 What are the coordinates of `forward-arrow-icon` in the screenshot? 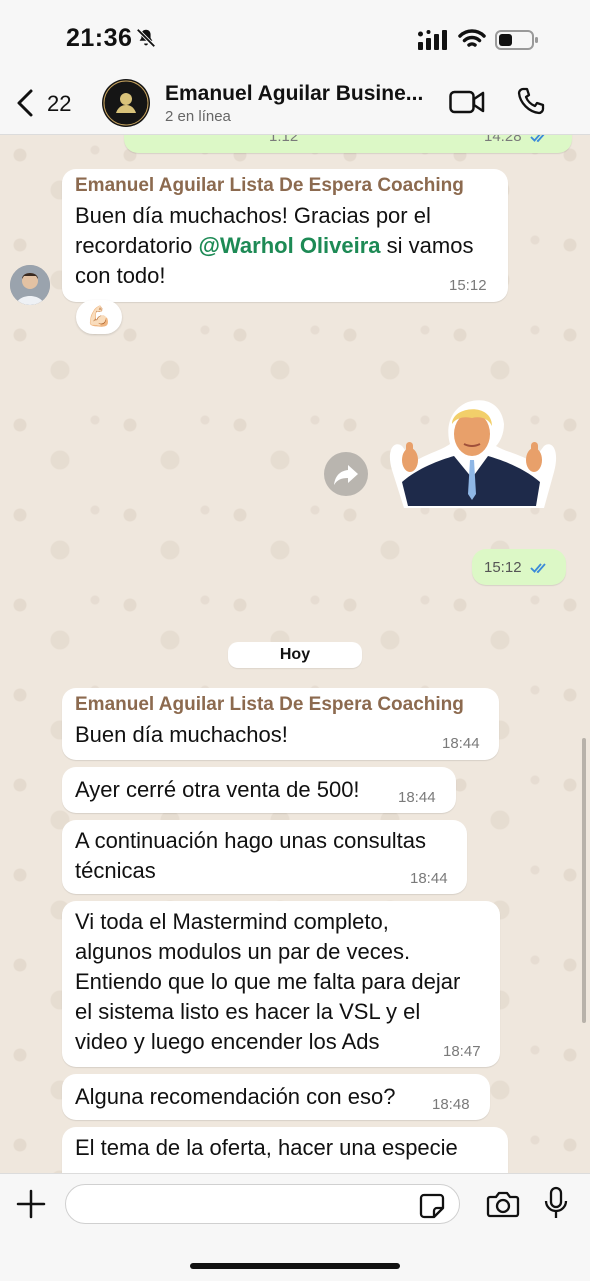 It's located at (346, 475).